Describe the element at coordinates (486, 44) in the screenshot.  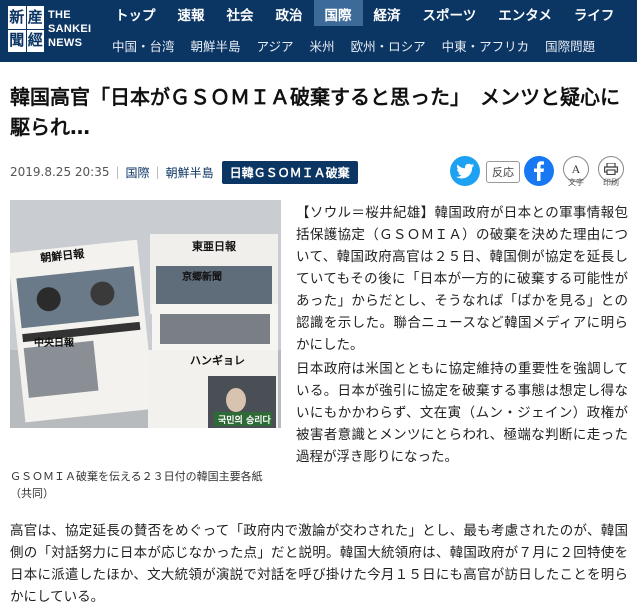
I see `subnav-middle-east-africa: 中東・アフリカ` at that location.